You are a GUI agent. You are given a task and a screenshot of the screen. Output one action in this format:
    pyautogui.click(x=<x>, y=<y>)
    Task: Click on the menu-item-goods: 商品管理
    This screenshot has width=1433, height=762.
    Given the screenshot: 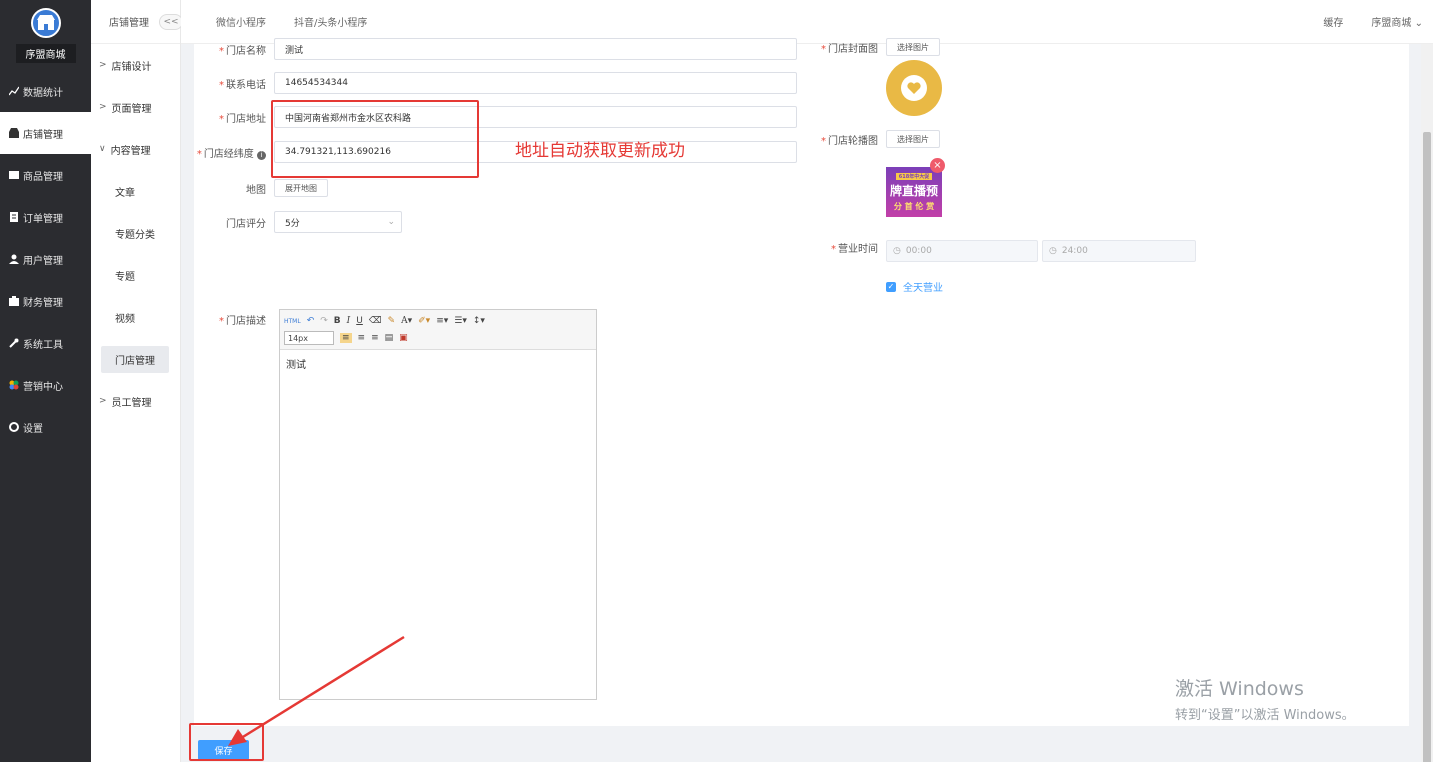 What is the action you would take?
    pyautogui.click(x=45, y=175)
    